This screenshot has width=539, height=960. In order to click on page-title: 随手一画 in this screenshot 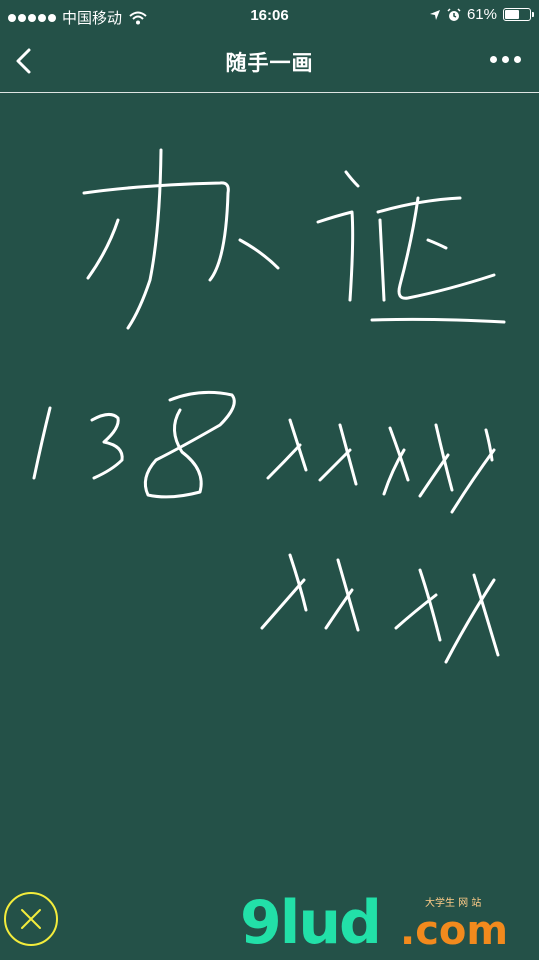, I will do `click(269, 63)`.